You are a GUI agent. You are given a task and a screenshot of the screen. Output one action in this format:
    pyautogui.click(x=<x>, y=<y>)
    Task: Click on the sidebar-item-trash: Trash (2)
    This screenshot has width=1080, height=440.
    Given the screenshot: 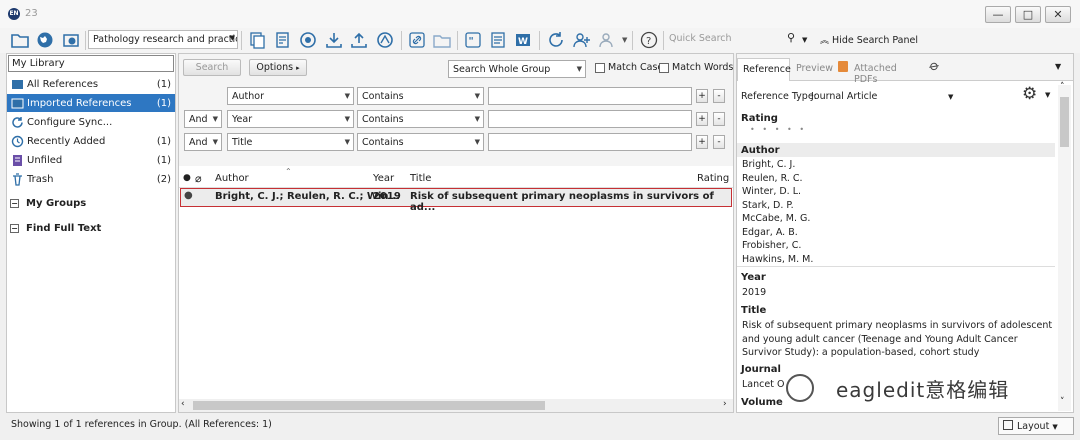 What is the action you would take?
    pyautogui.click(x=91, y=179)
    